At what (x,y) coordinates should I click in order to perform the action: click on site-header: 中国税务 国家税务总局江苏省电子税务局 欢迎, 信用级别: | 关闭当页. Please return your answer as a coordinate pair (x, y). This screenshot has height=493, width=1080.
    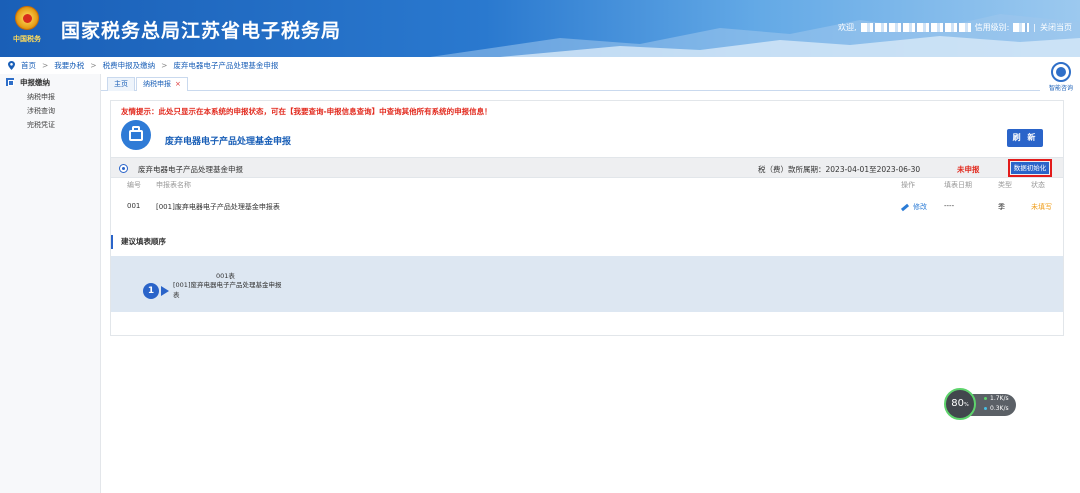
    Looking at the image, I should click on (540, 28).